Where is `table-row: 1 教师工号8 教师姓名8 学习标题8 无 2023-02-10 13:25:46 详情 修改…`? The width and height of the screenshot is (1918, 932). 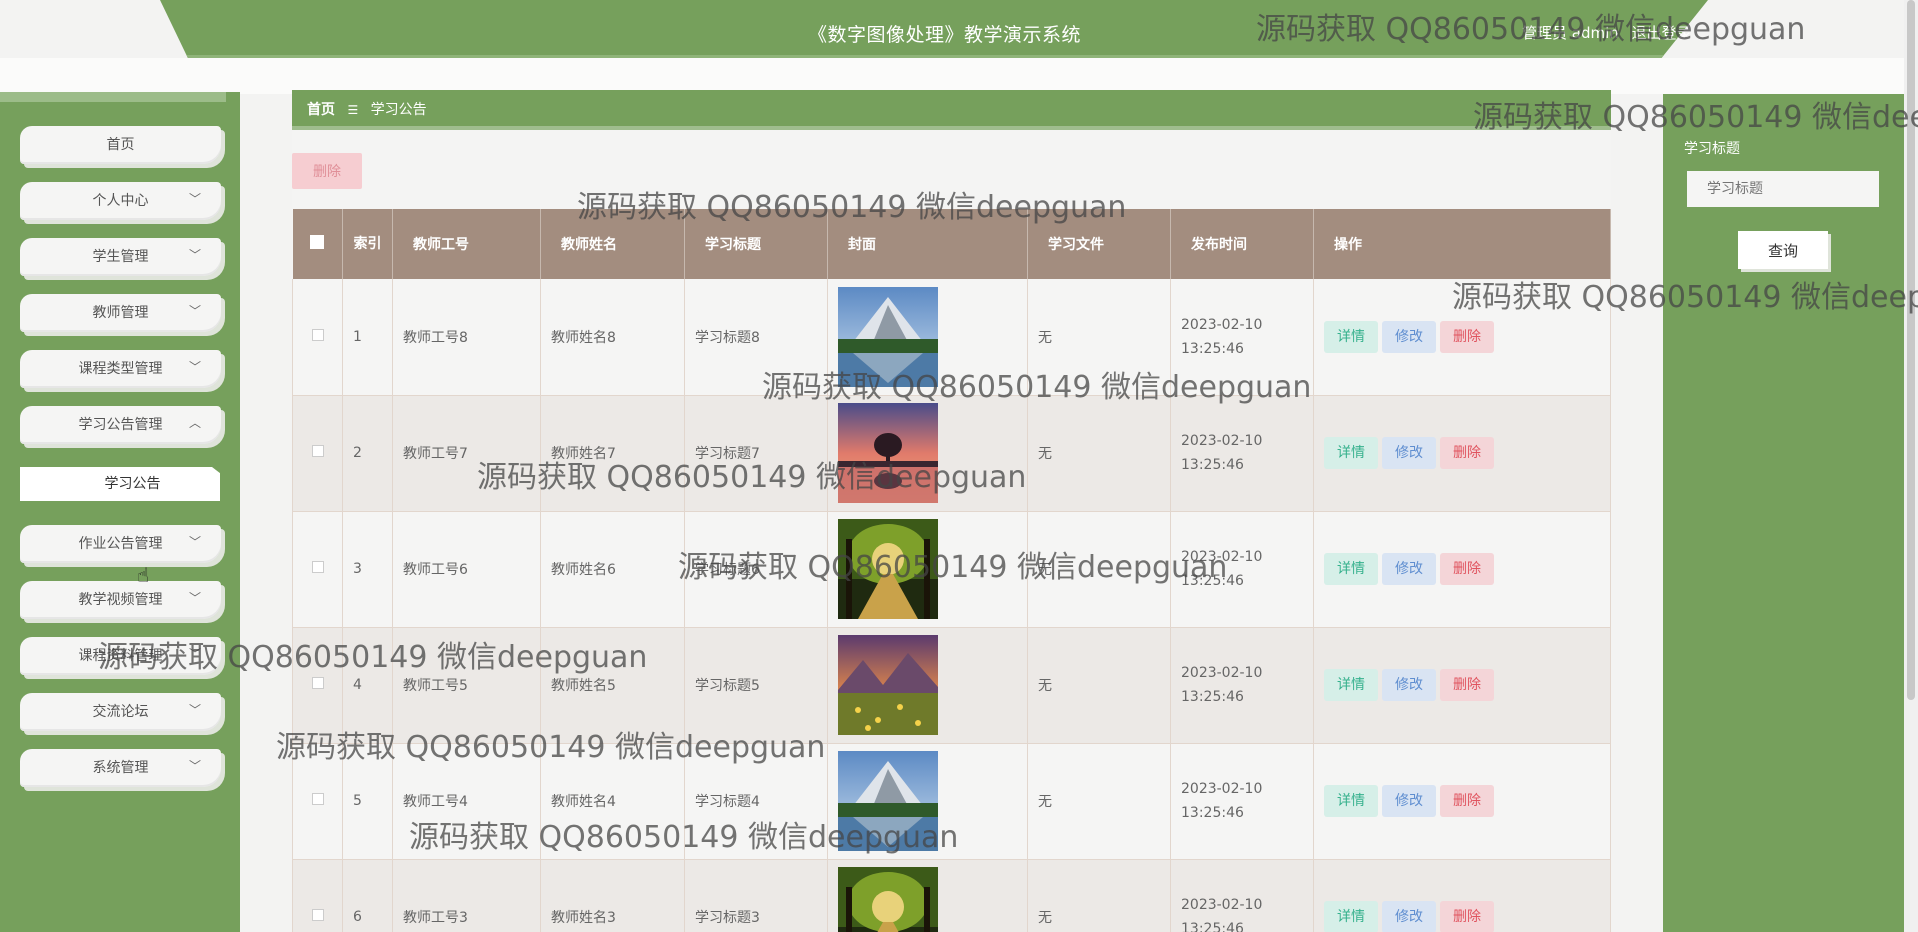
table-row: 1 教师工号8 教师姓名8 学习标题8 无 2023-02-10 13:25:46 详情 修改… is located at coordinates (951, 337).